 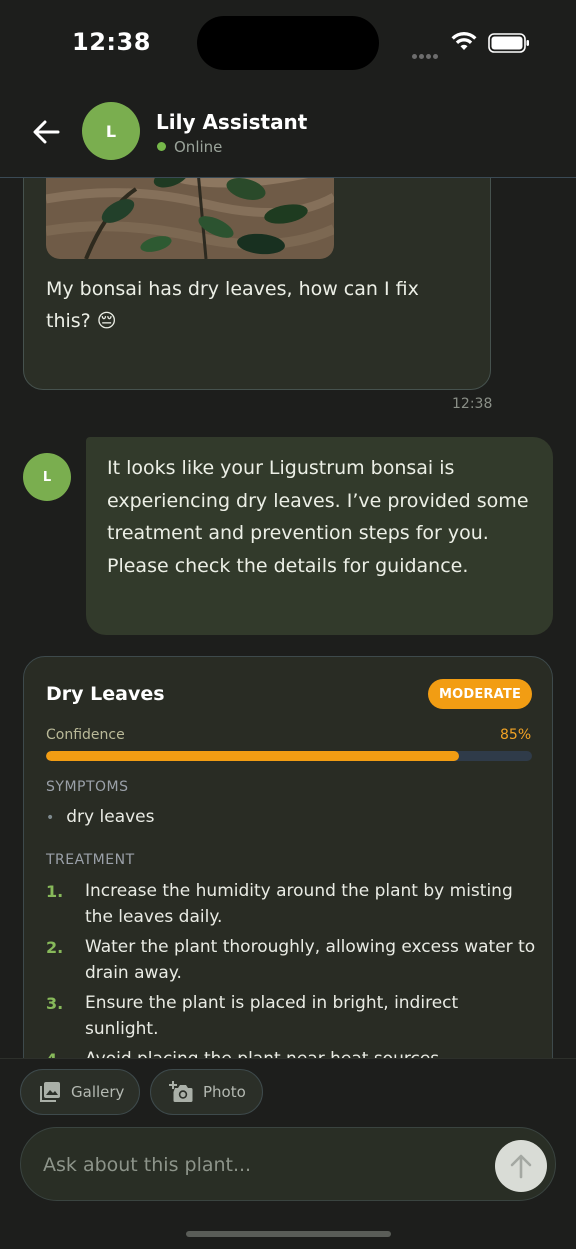 I want to click on confidence-value: 85%, so click(x=516, y=735).